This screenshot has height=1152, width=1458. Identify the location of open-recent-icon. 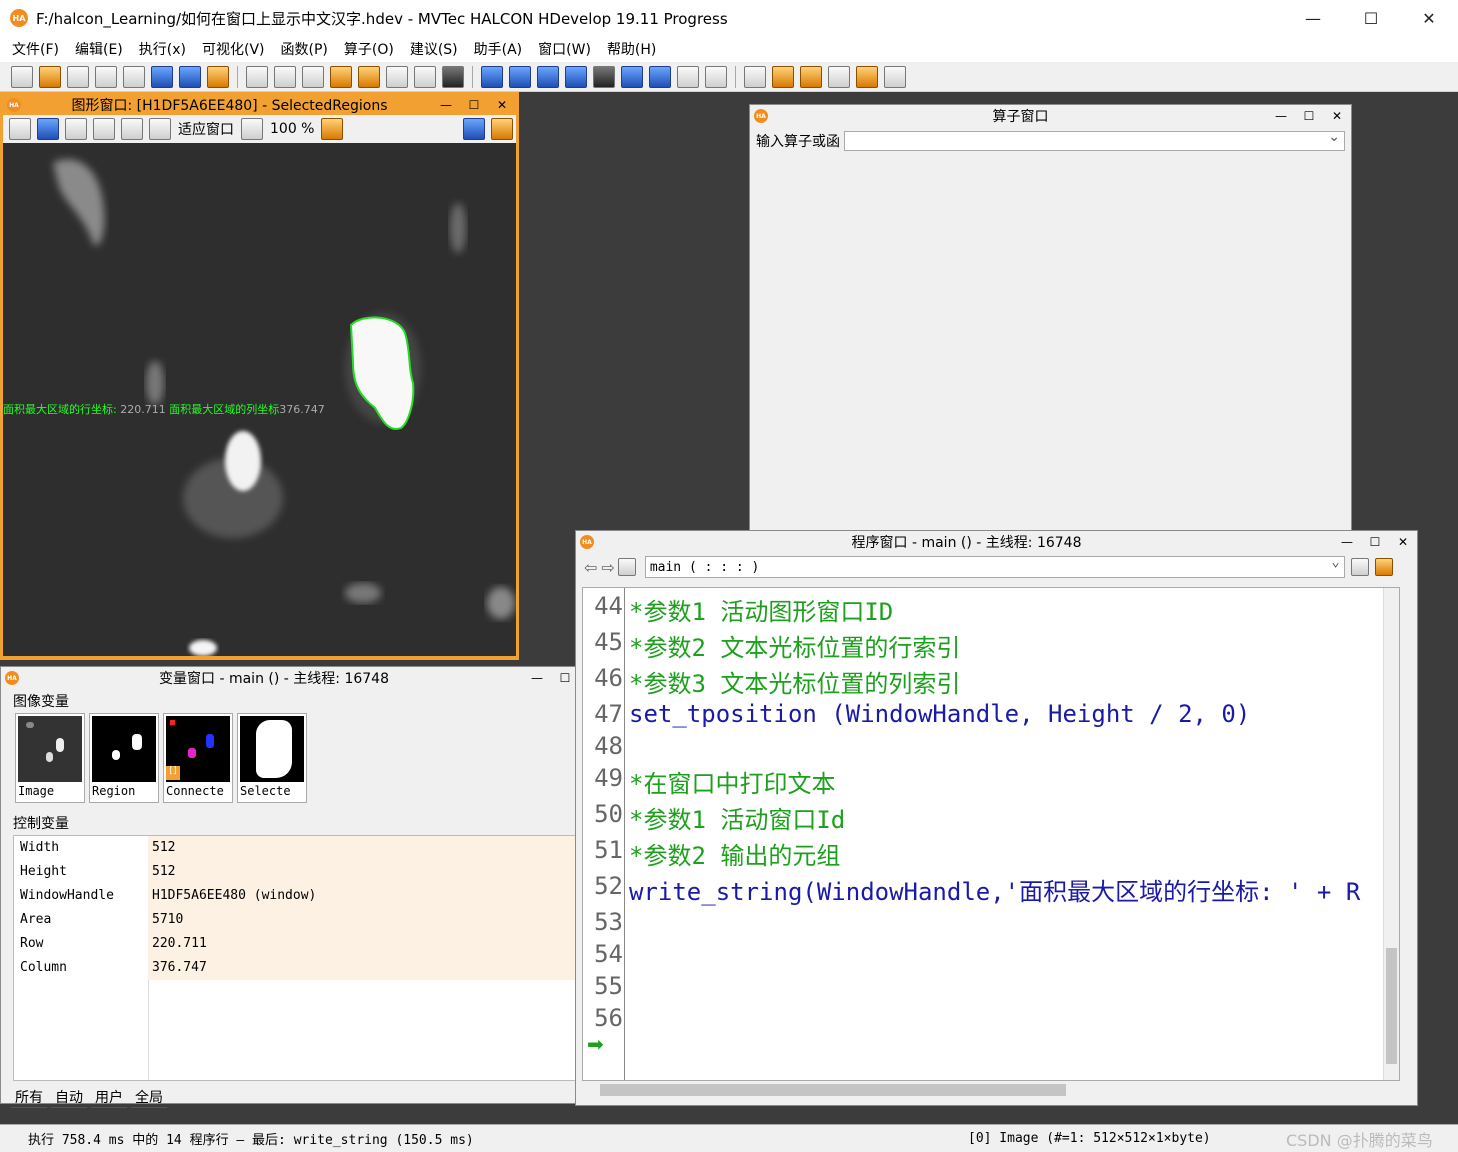
(78, 76).